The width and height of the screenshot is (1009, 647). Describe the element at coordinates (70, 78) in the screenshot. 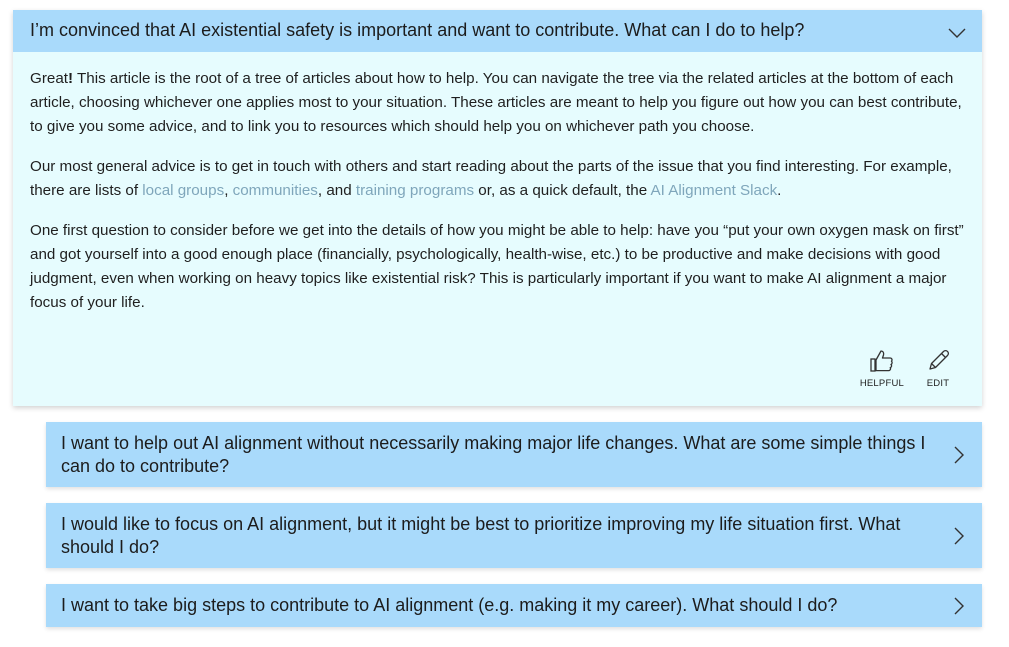

I see `emphasis-text: !` at that location.